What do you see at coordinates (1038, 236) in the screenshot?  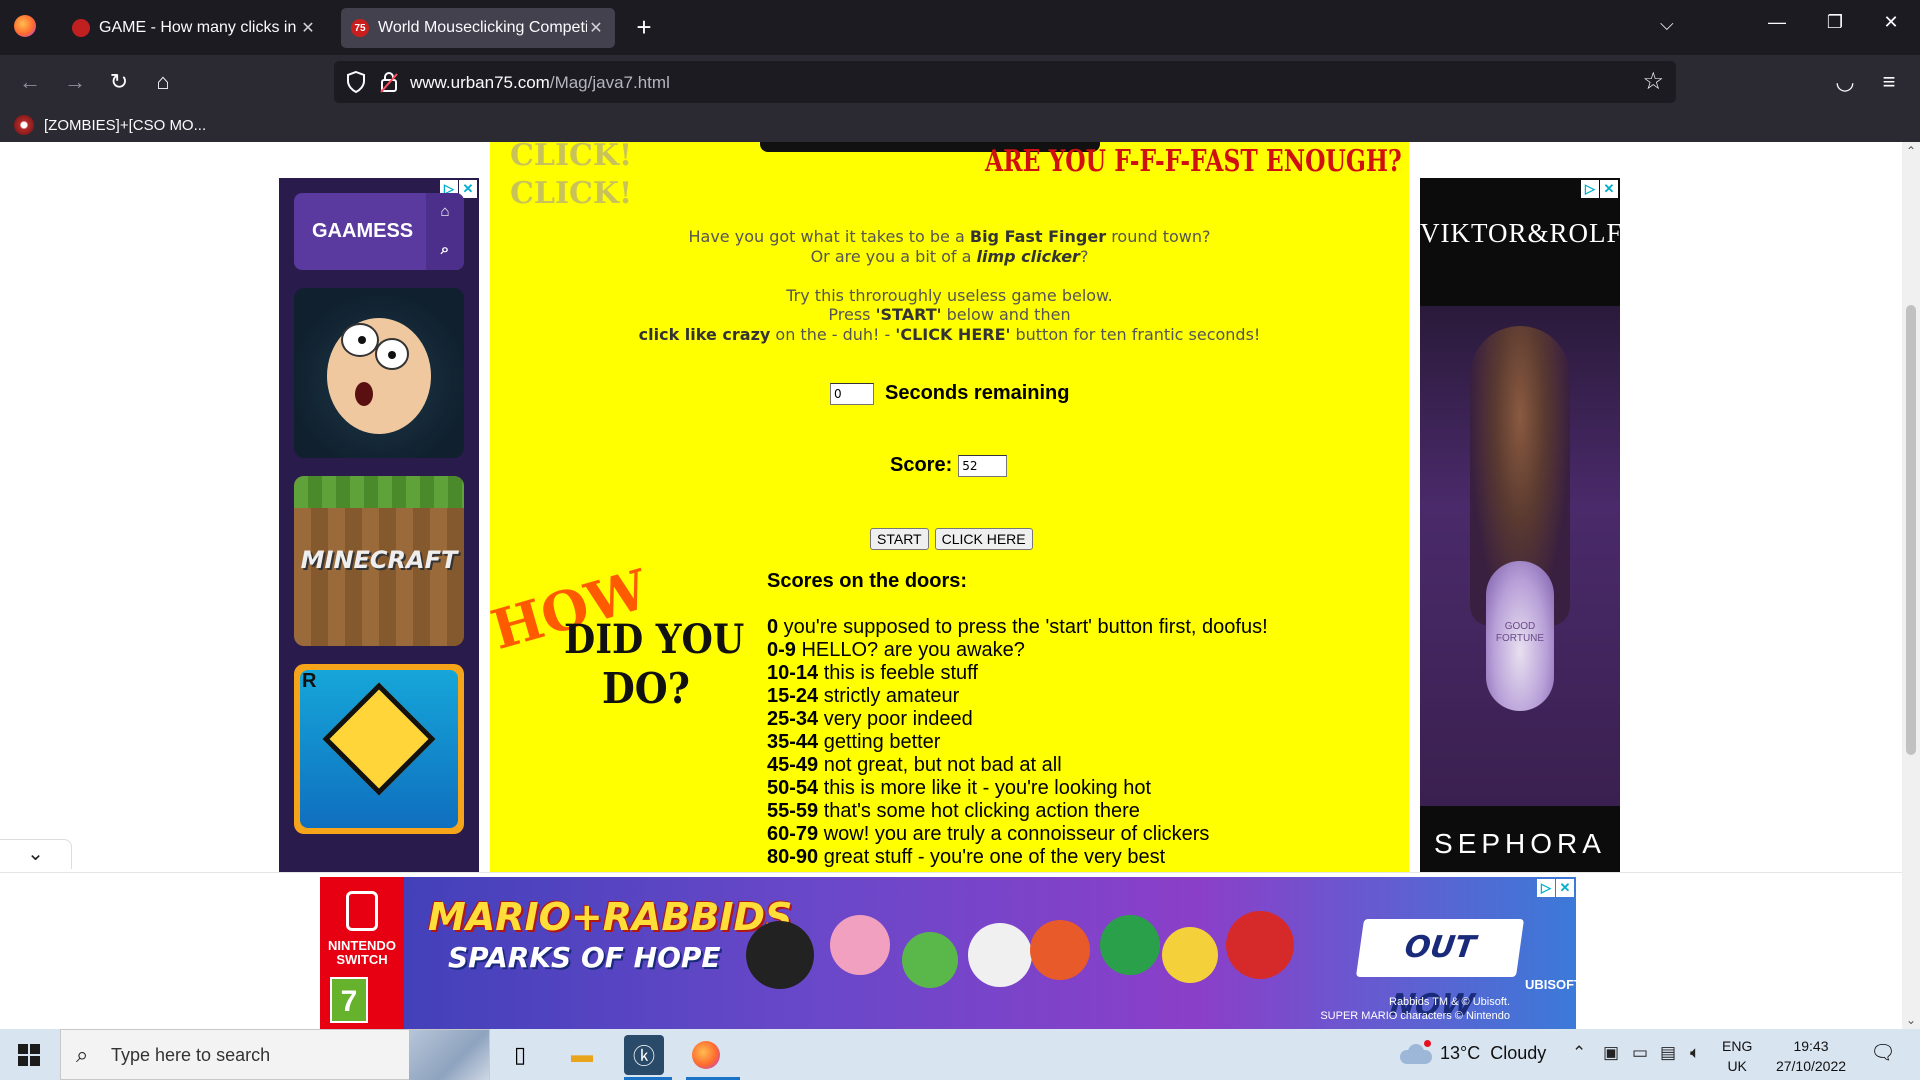 I see `intro-bold: Big Fast Finger` at bounding box center [1038, 236].